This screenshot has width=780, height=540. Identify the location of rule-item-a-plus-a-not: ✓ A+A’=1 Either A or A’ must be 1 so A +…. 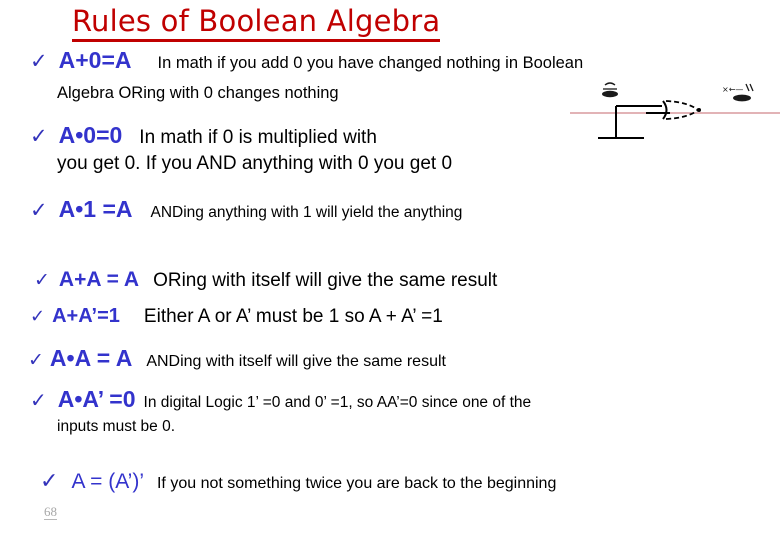
(236, 316).